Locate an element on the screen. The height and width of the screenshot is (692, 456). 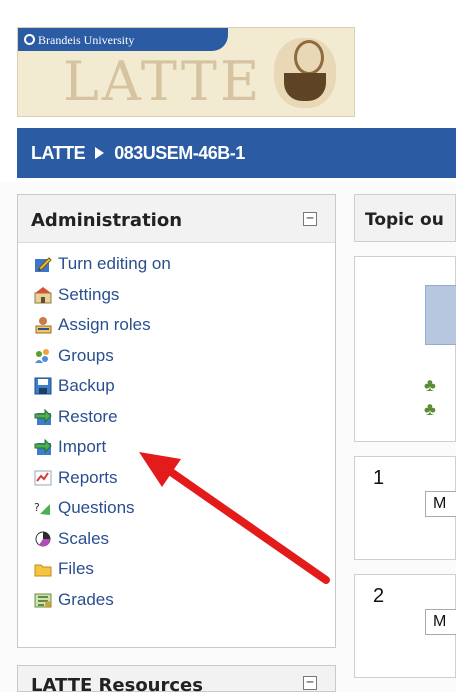
course-banner-image is located at coordinates (440, 315).